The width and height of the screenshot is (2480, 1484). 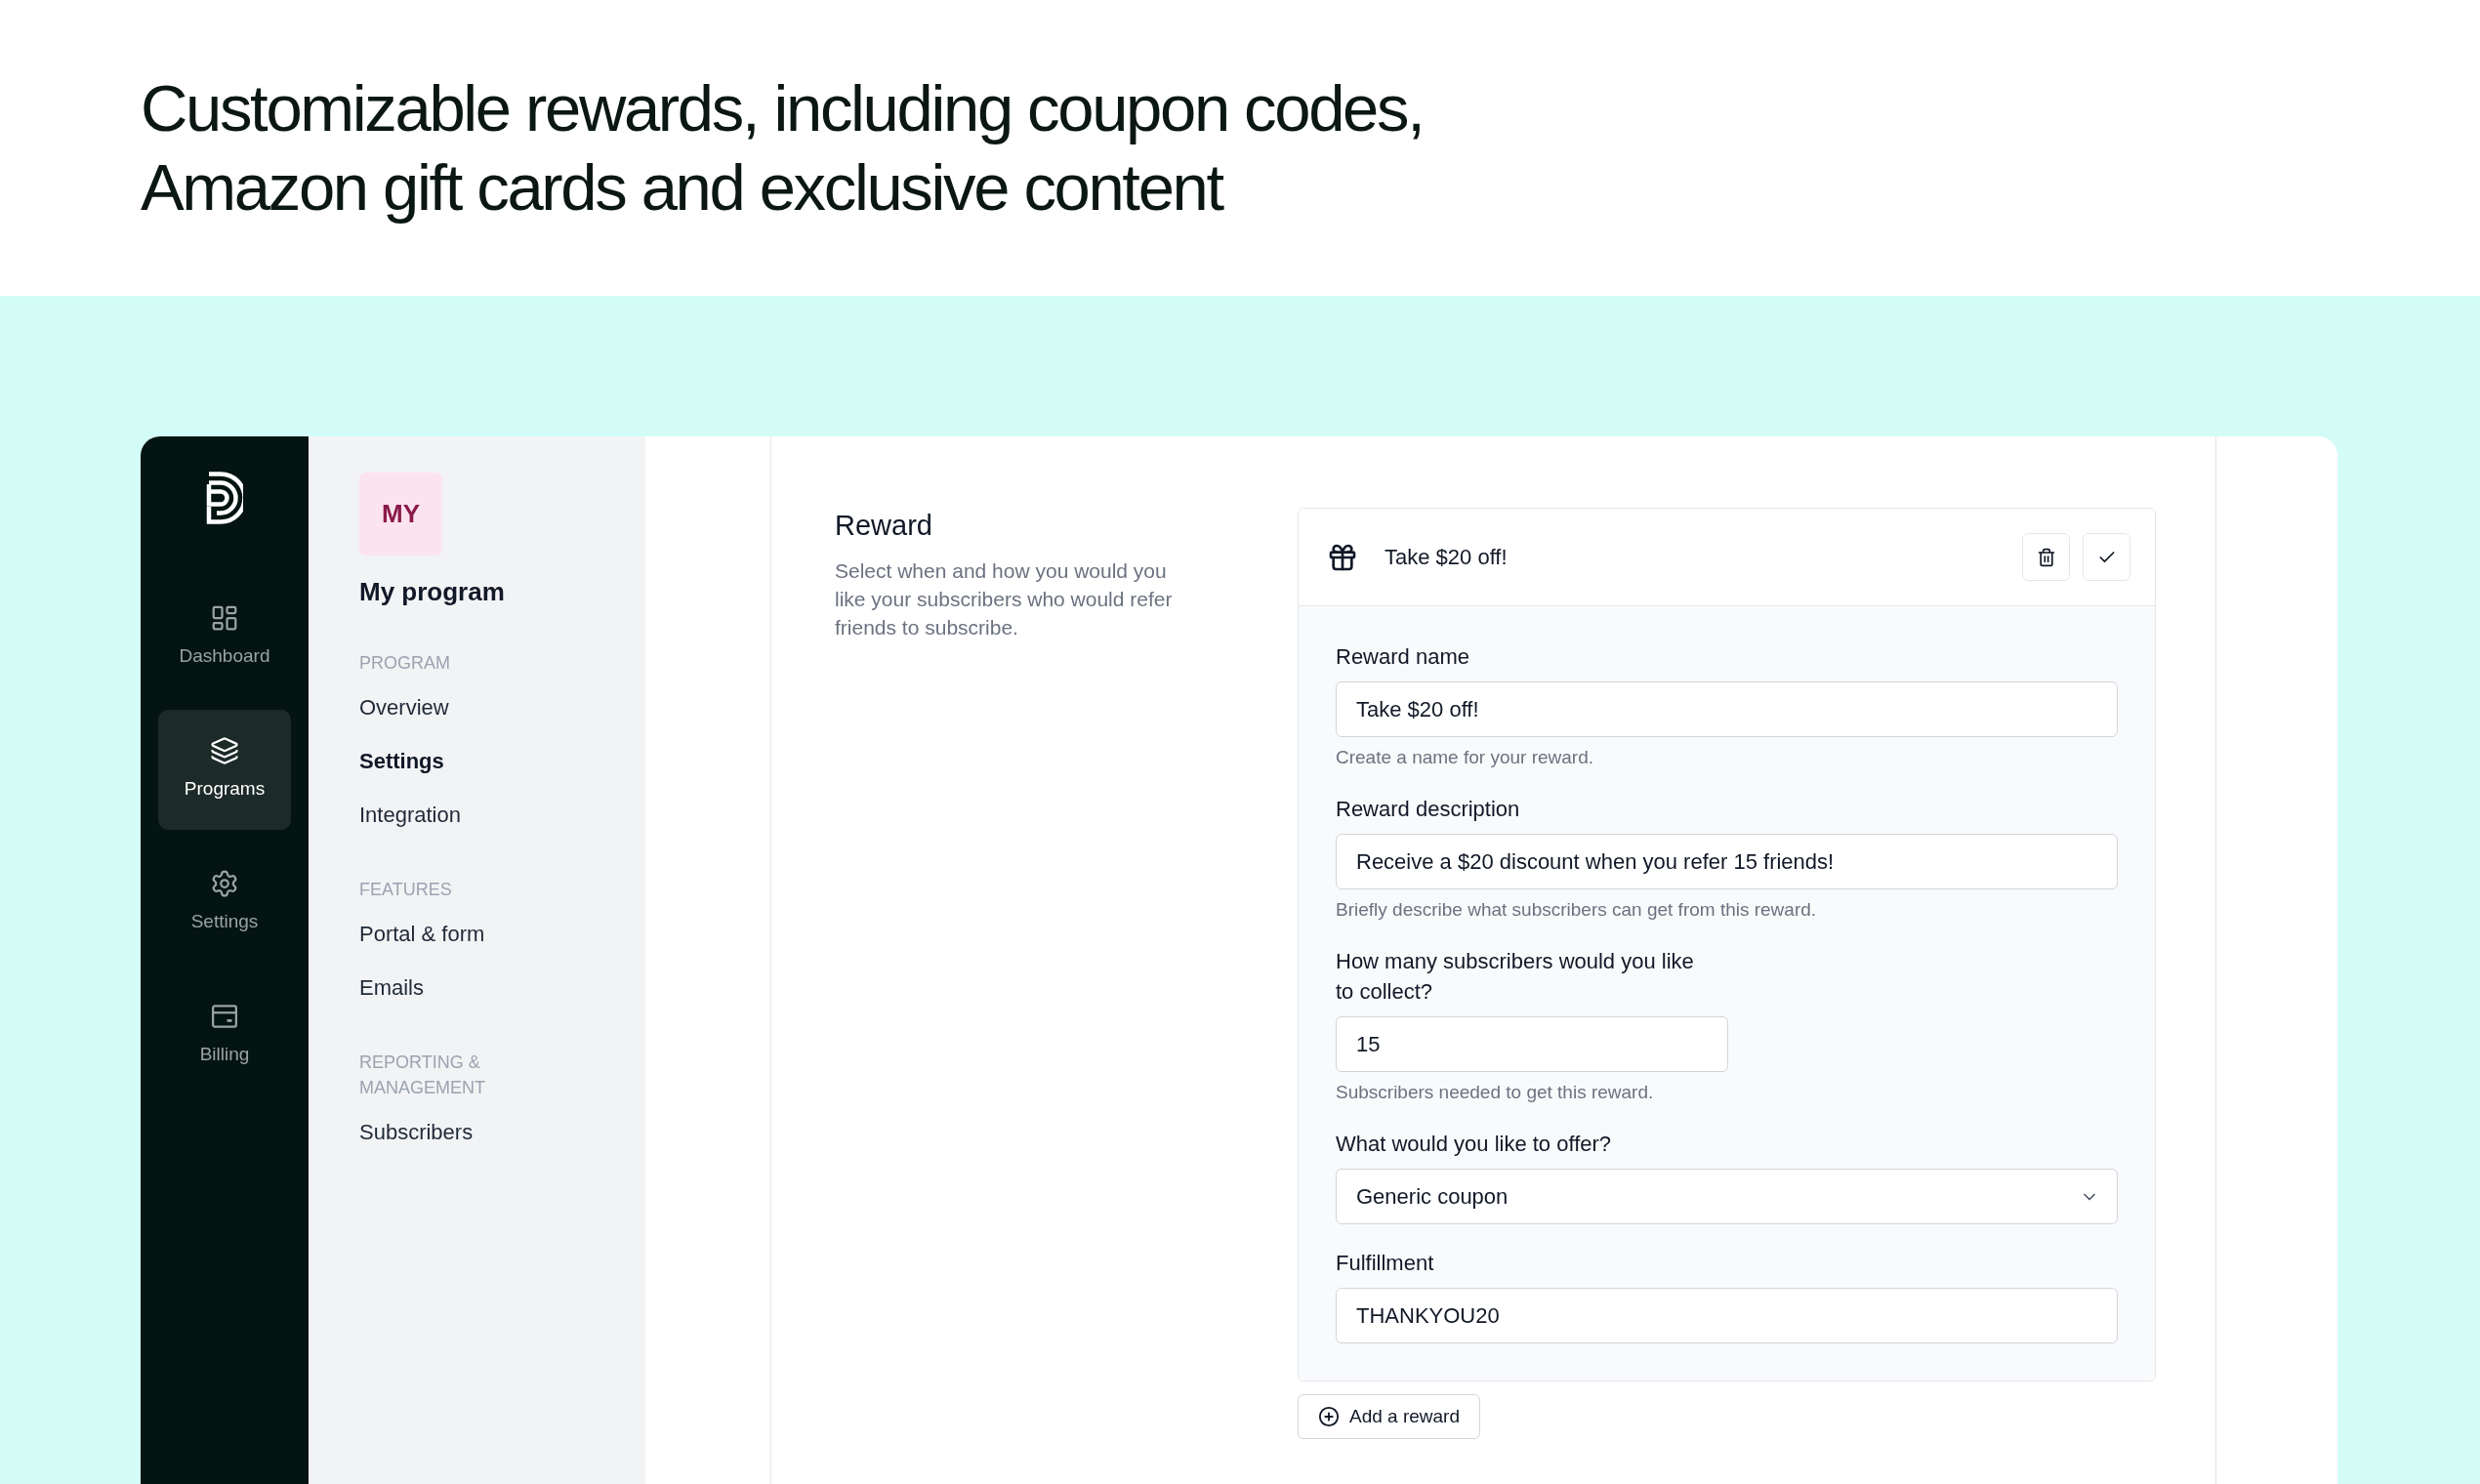 What do you see at coordinates (1727, 862) in the screenshot?
I see `text-field: Receive a $20 discount when you refer 15 friends!` at bounding box center [1727, 862].